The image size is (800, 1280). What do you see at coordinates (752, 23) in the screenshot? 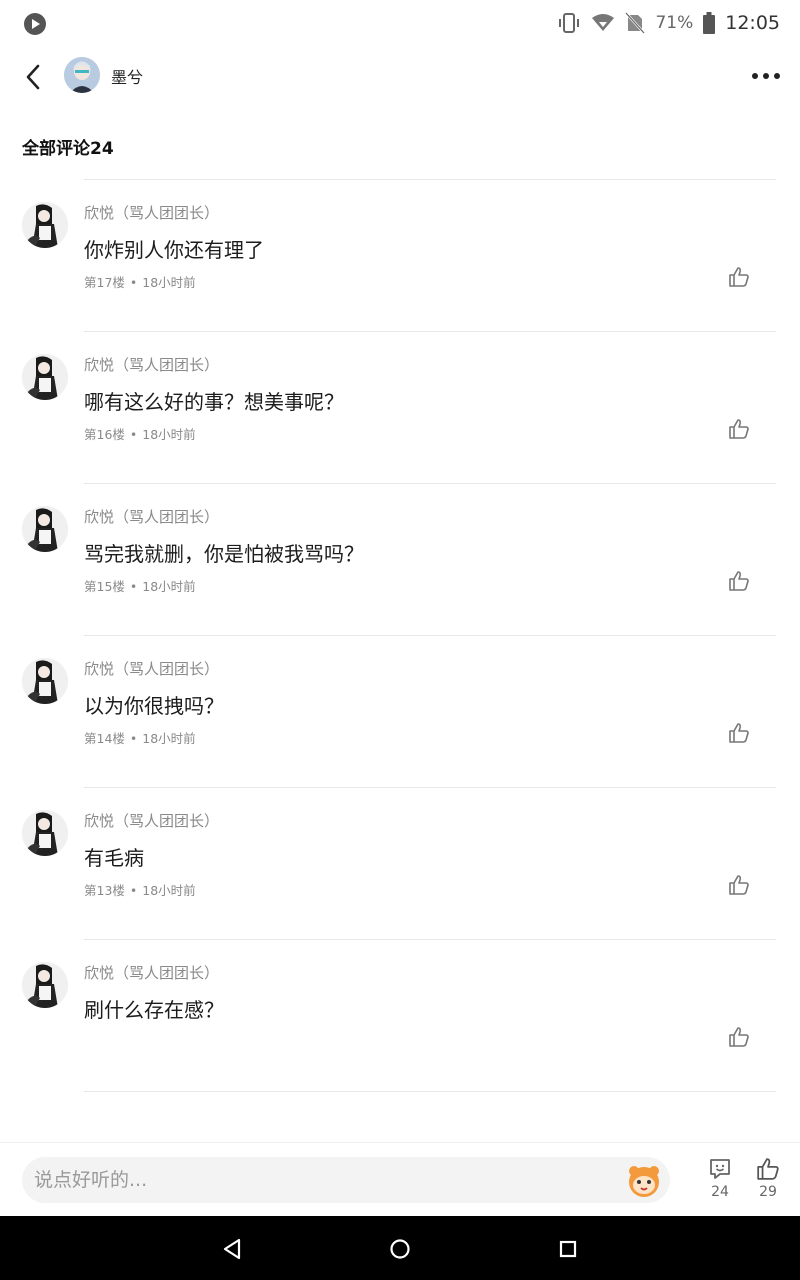
I see `status-time: 12:05` at bounding box center [752, 23].